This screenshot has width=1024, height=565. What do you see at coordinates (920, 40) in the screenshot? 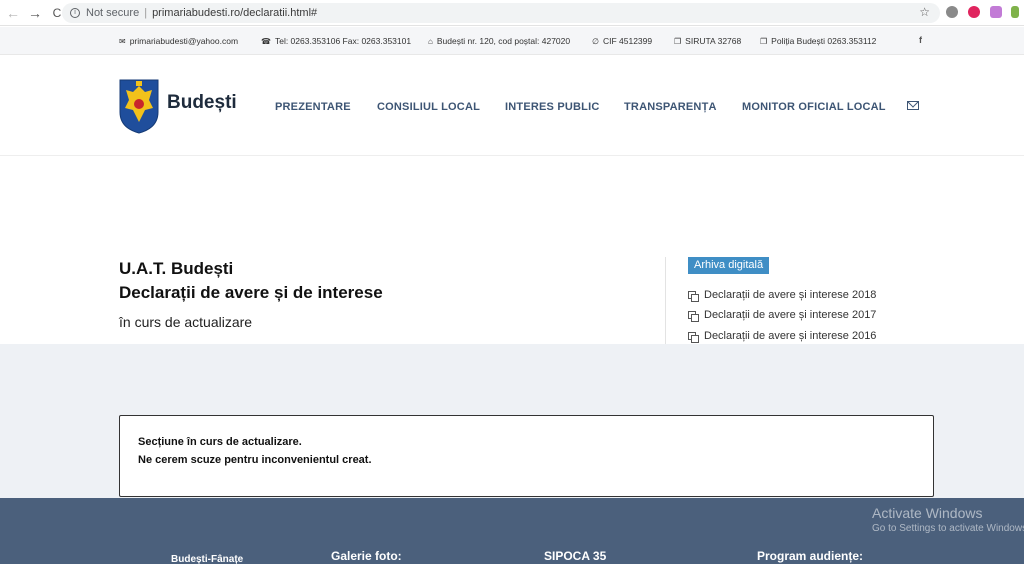
I see `facebook-icon: f` at bounding box center [920, 40].